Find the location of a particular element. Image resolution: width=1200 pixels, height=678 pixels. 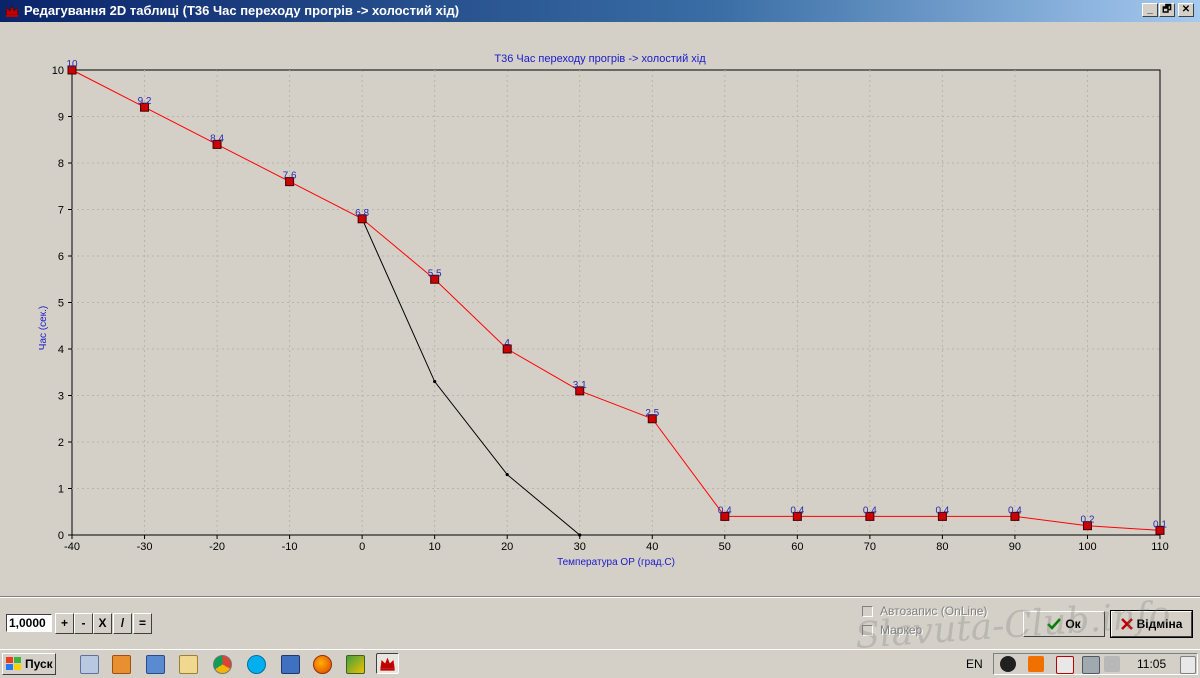

x-tick-label: -40 is located at coordinates (72, 547).